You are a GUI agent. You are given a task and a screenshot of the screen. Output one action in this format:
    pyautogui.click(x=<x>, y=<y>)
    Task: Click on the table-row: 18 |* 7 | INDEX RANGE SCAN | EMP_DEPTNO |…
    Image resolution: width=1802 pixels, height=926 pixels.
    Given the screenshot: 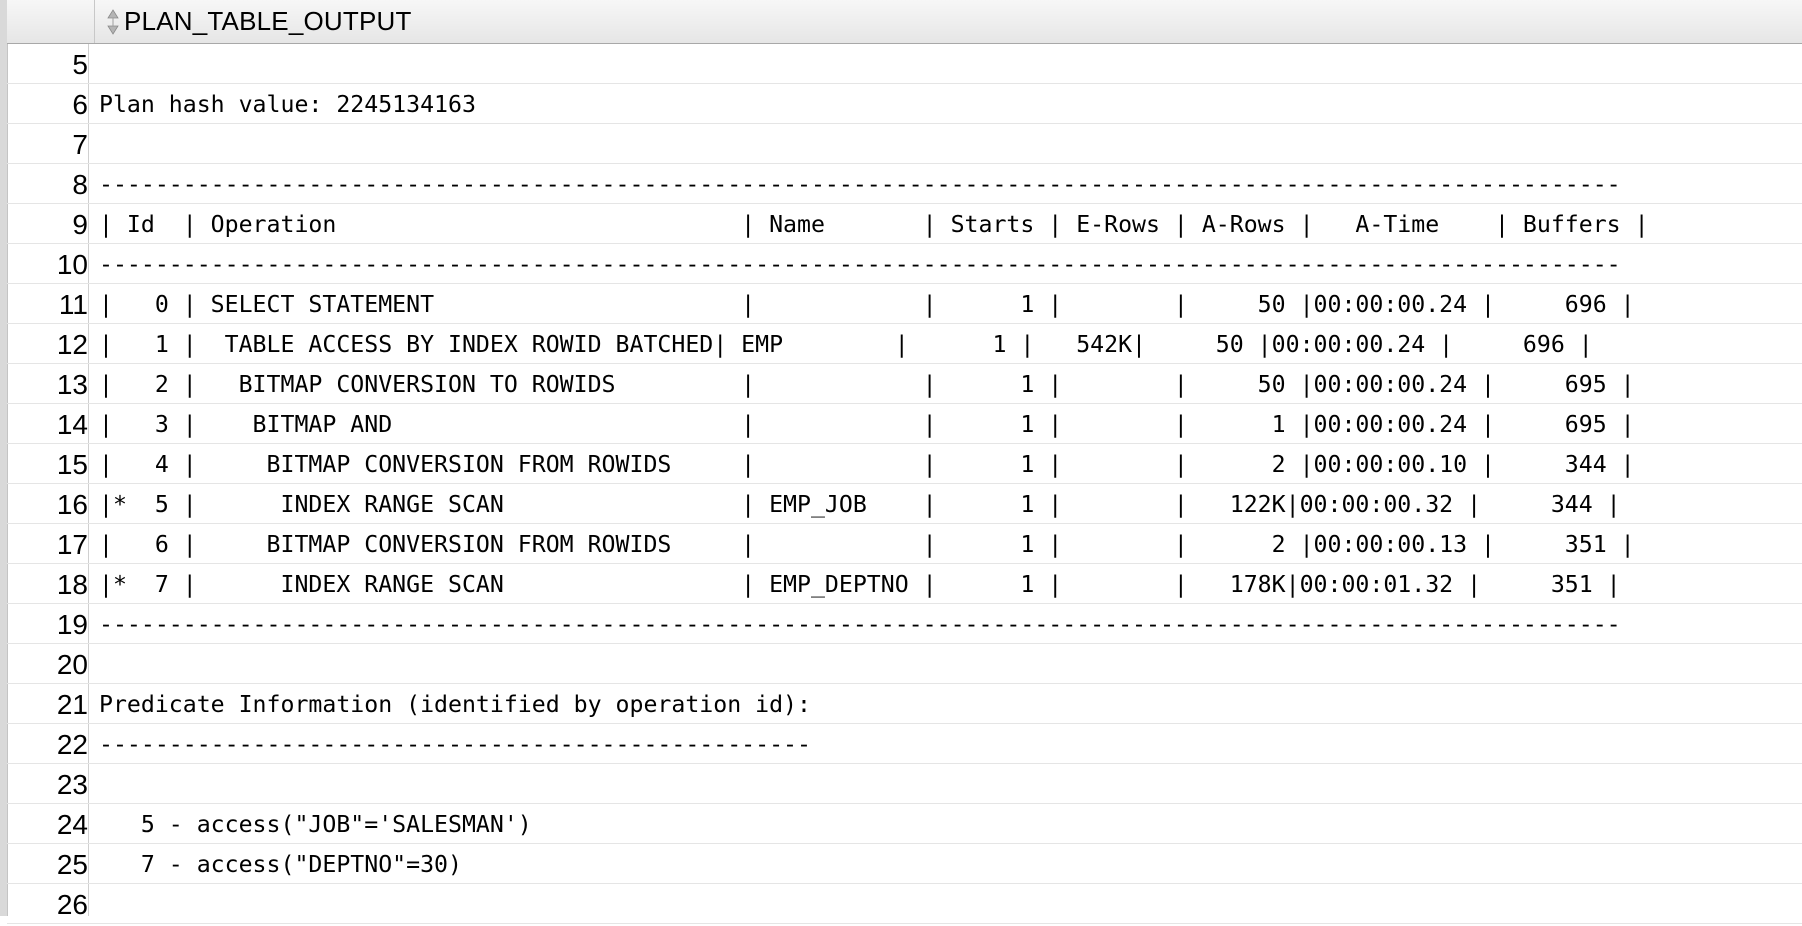 What is the action you would take?
    pyautogui.click(x=904, y=584)
    